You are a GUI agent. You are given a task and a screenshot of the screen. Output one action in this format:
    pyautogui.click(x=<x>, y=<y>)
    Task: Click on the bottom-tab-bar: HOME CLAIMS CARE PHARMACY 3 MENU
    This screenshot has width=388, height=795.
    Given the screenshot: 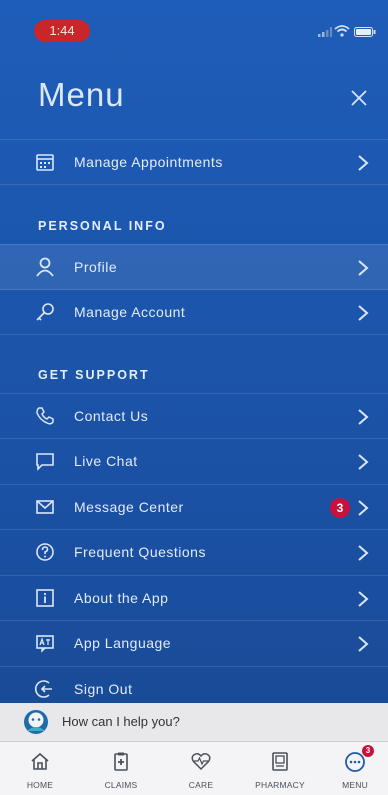 What is the action you would take?
    pyautogui.click(x=194, y=768)
    